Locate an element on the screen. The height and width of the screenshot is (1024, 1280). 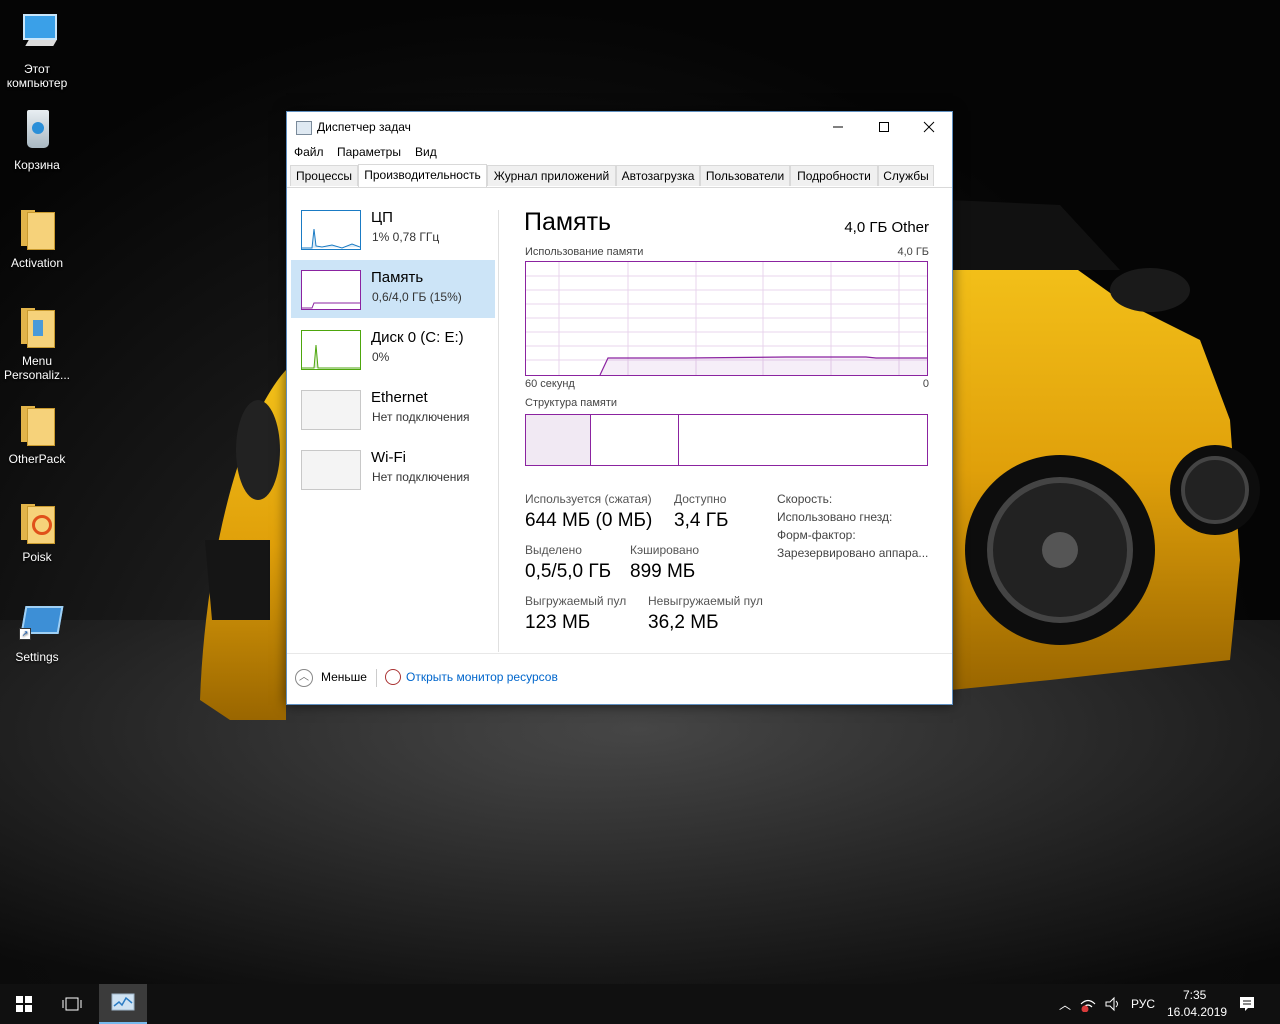
sidebar-item-wifi: Wi-Fi Нет подключения is located at coordinates (393, 469).